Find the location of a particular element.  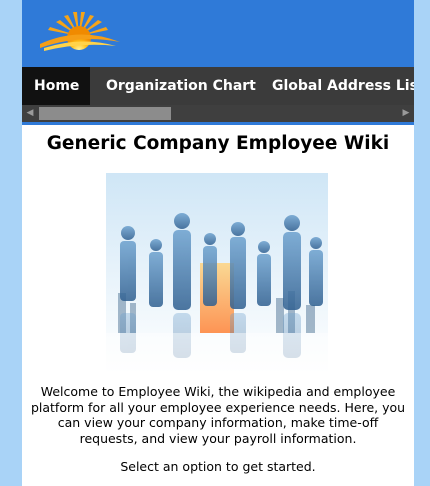

call-to-action-text: Select an option to get started. is located at coordinates (218, 466).